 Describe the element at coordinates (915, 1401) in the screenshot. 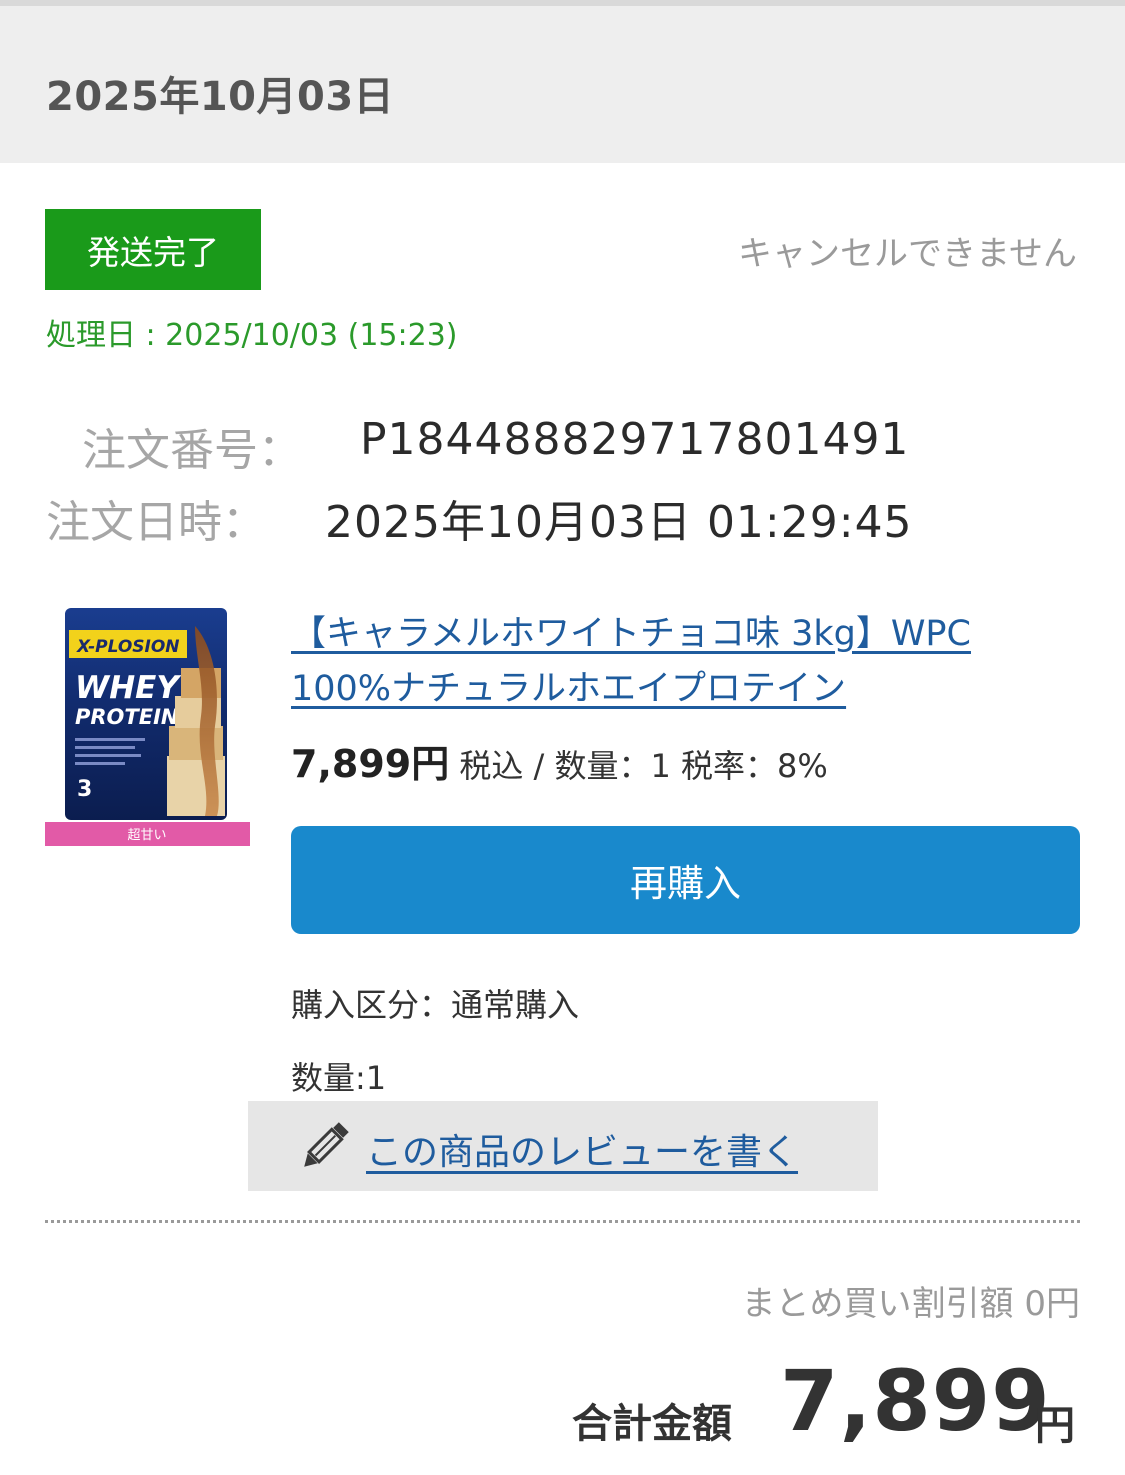

I see `total-value: 7,899` at that location.